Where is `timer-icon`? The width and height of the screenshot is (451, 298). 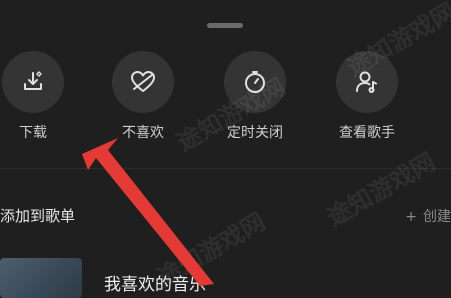 timer-icon is located at coordinates (255, 82).